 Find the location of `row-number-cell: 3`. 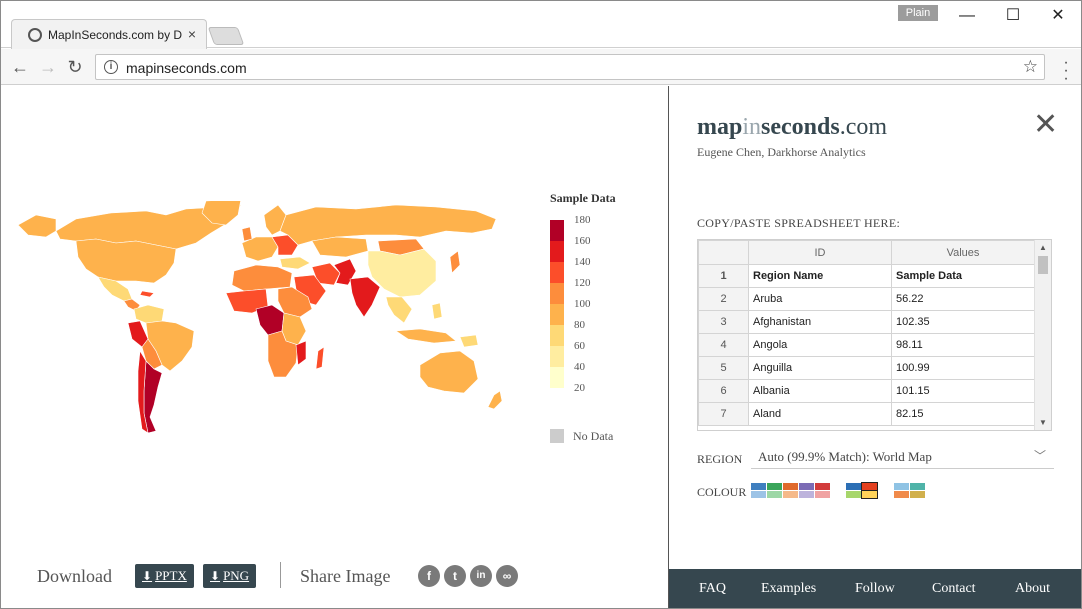

row-number-cell: 3 is located at coordinates (723, 322).